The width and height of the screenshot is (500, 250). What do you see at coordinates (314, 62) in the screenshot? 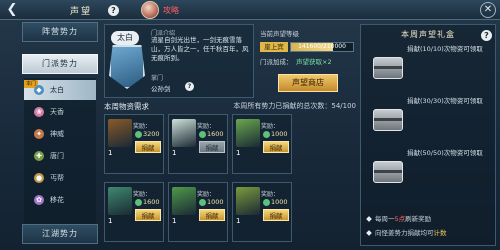
I see `bonus-value: 声望获取×2` at bounding box center [314, 62].